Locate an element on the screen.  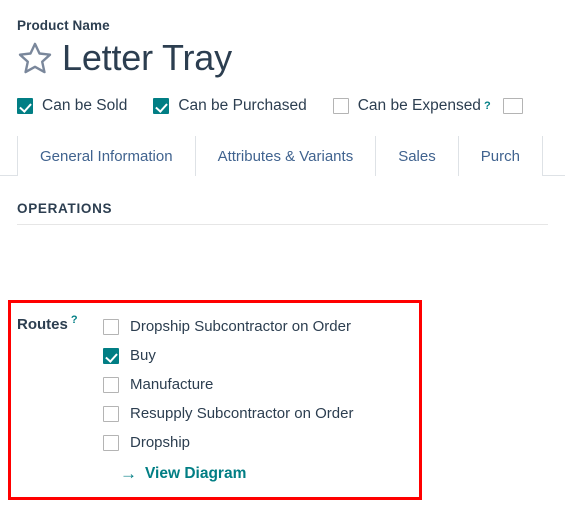
product-name-label: Product Name is located at coordinates (63, 25).